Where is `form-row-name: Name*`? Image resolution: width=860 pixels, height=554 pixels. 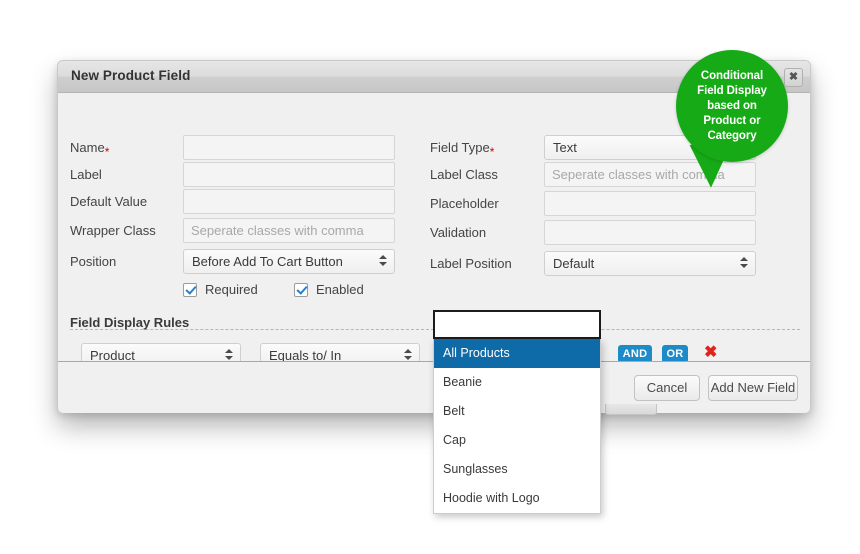
form-row-name: Name* is located at coordinates (245, 148).